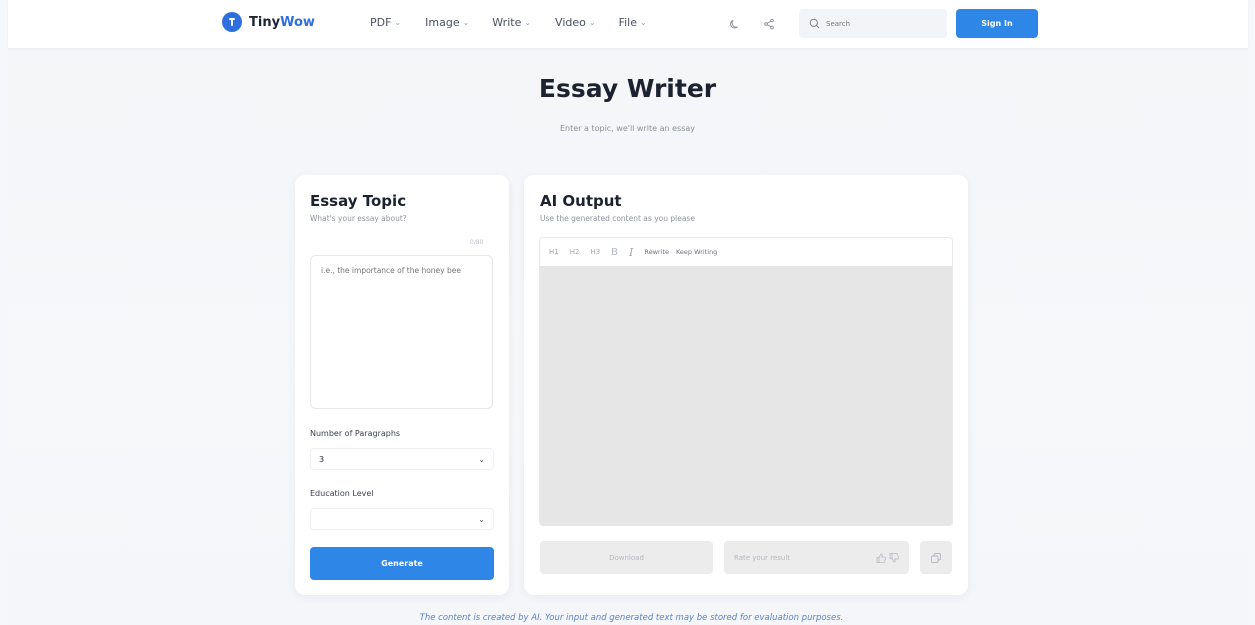 This screenshot has height=625, width=1255. I want to click on nav-write: Write ⌄, so click(511, 22).